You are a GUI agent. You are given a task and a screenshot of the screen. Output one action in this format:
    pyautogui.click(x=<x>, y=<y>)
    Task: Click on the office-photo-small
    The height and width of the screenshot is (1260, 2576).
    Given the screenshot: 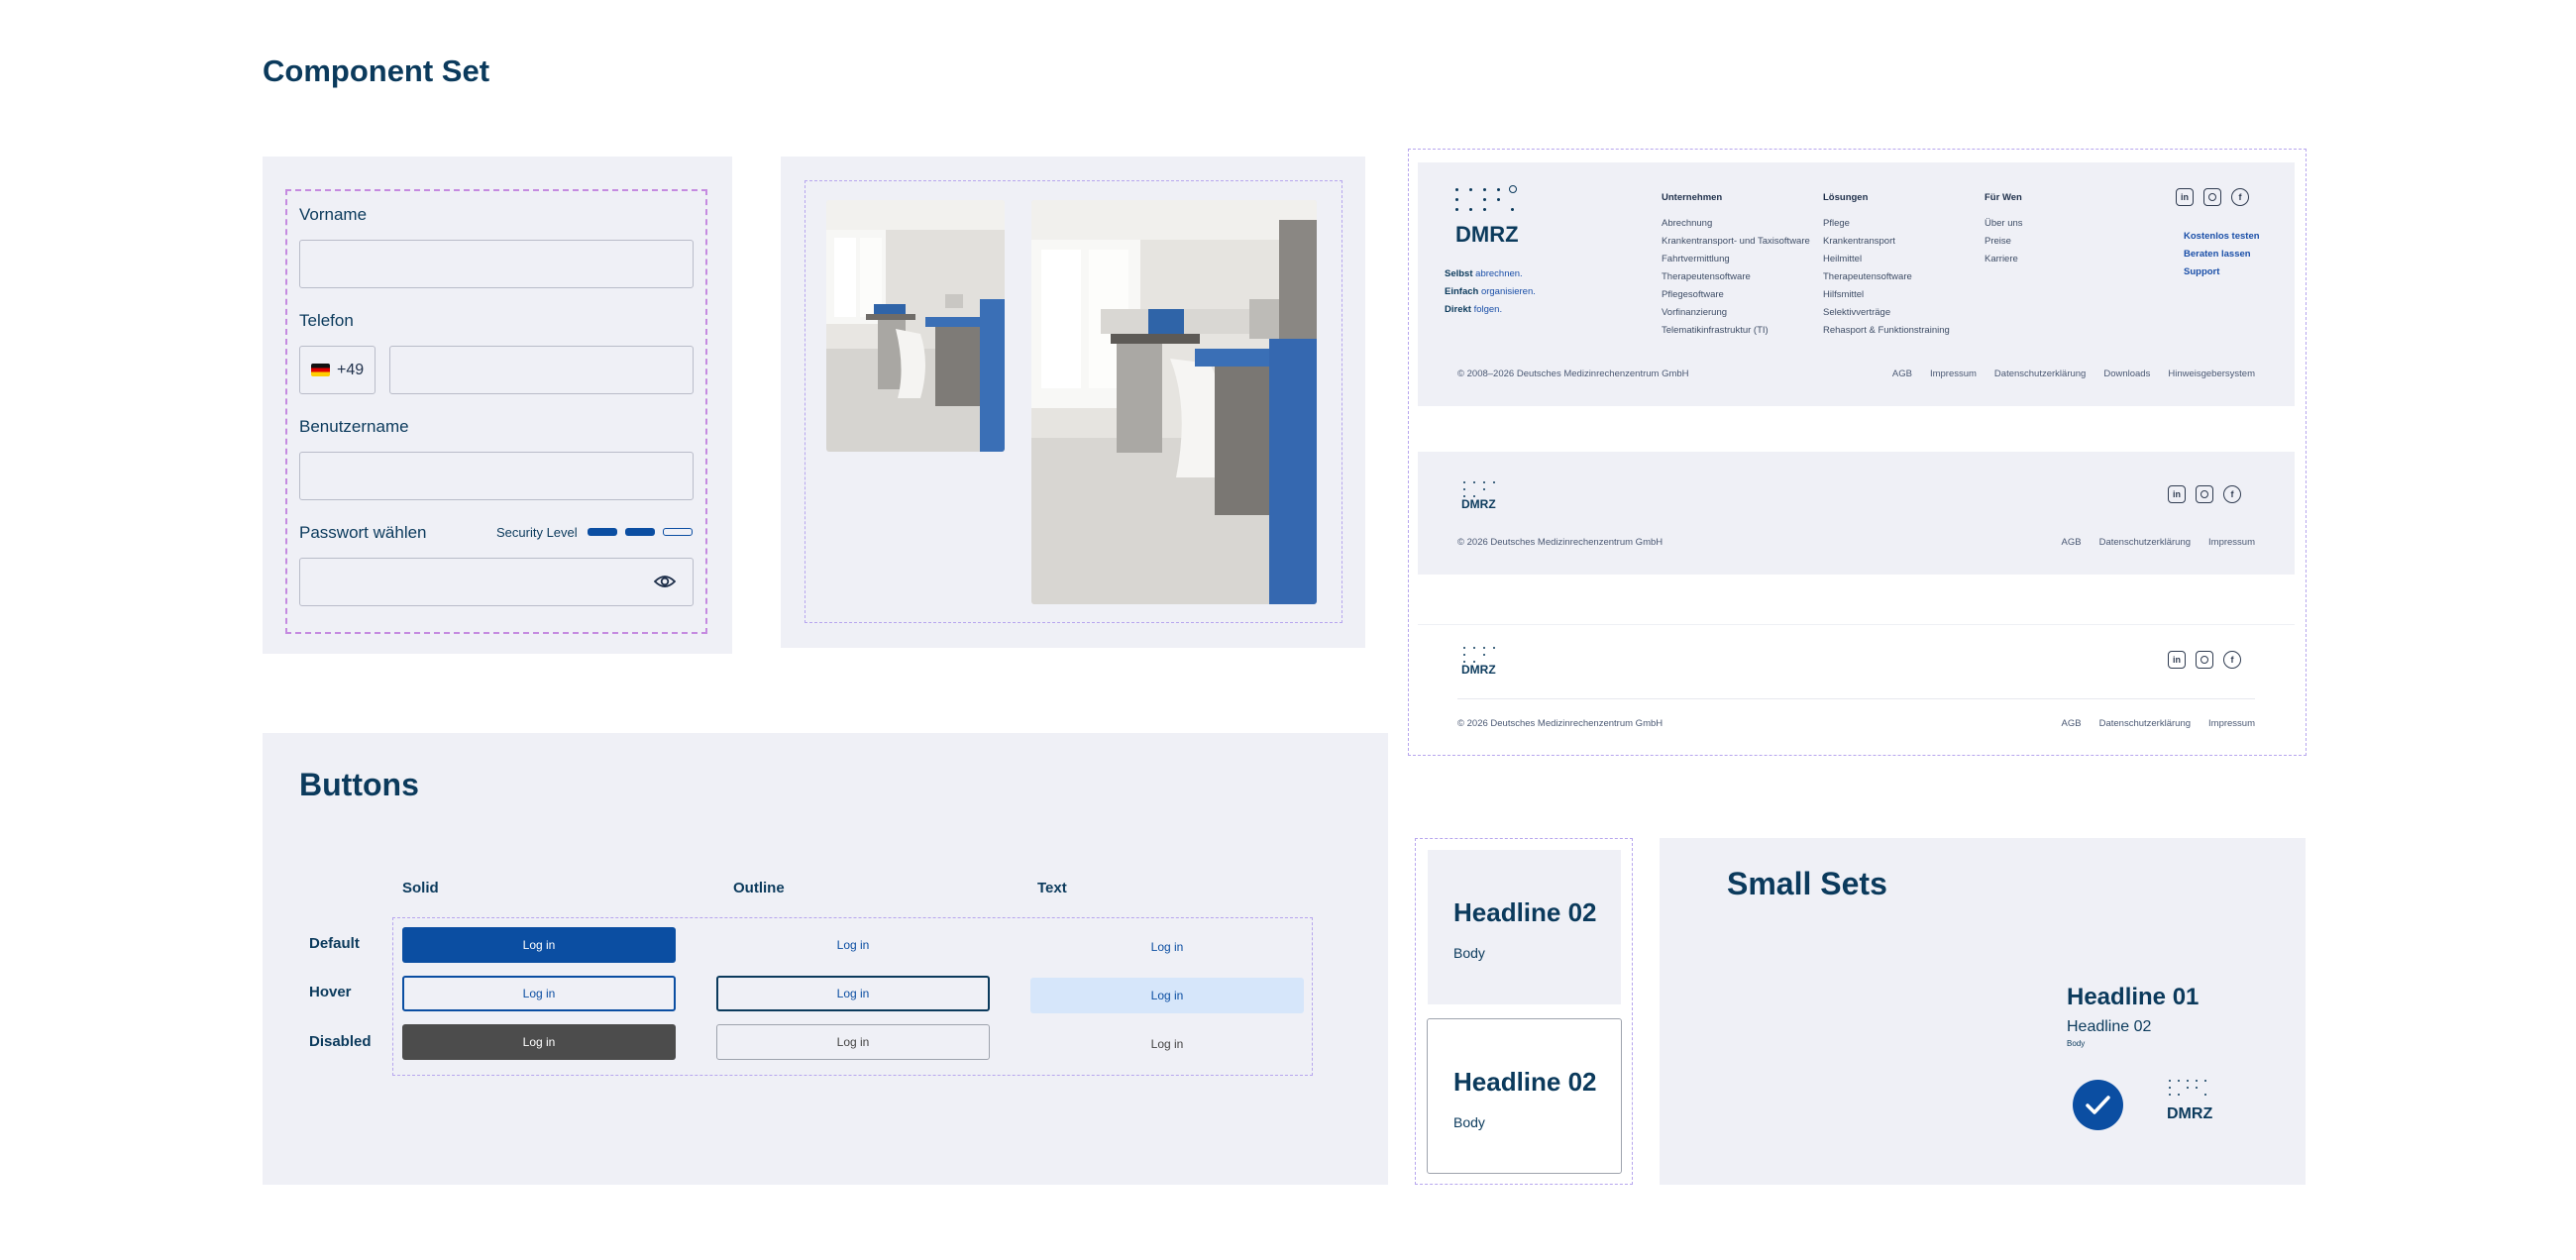 What is the action you would take?
    pyautogui.click(x=916, y=326)
    